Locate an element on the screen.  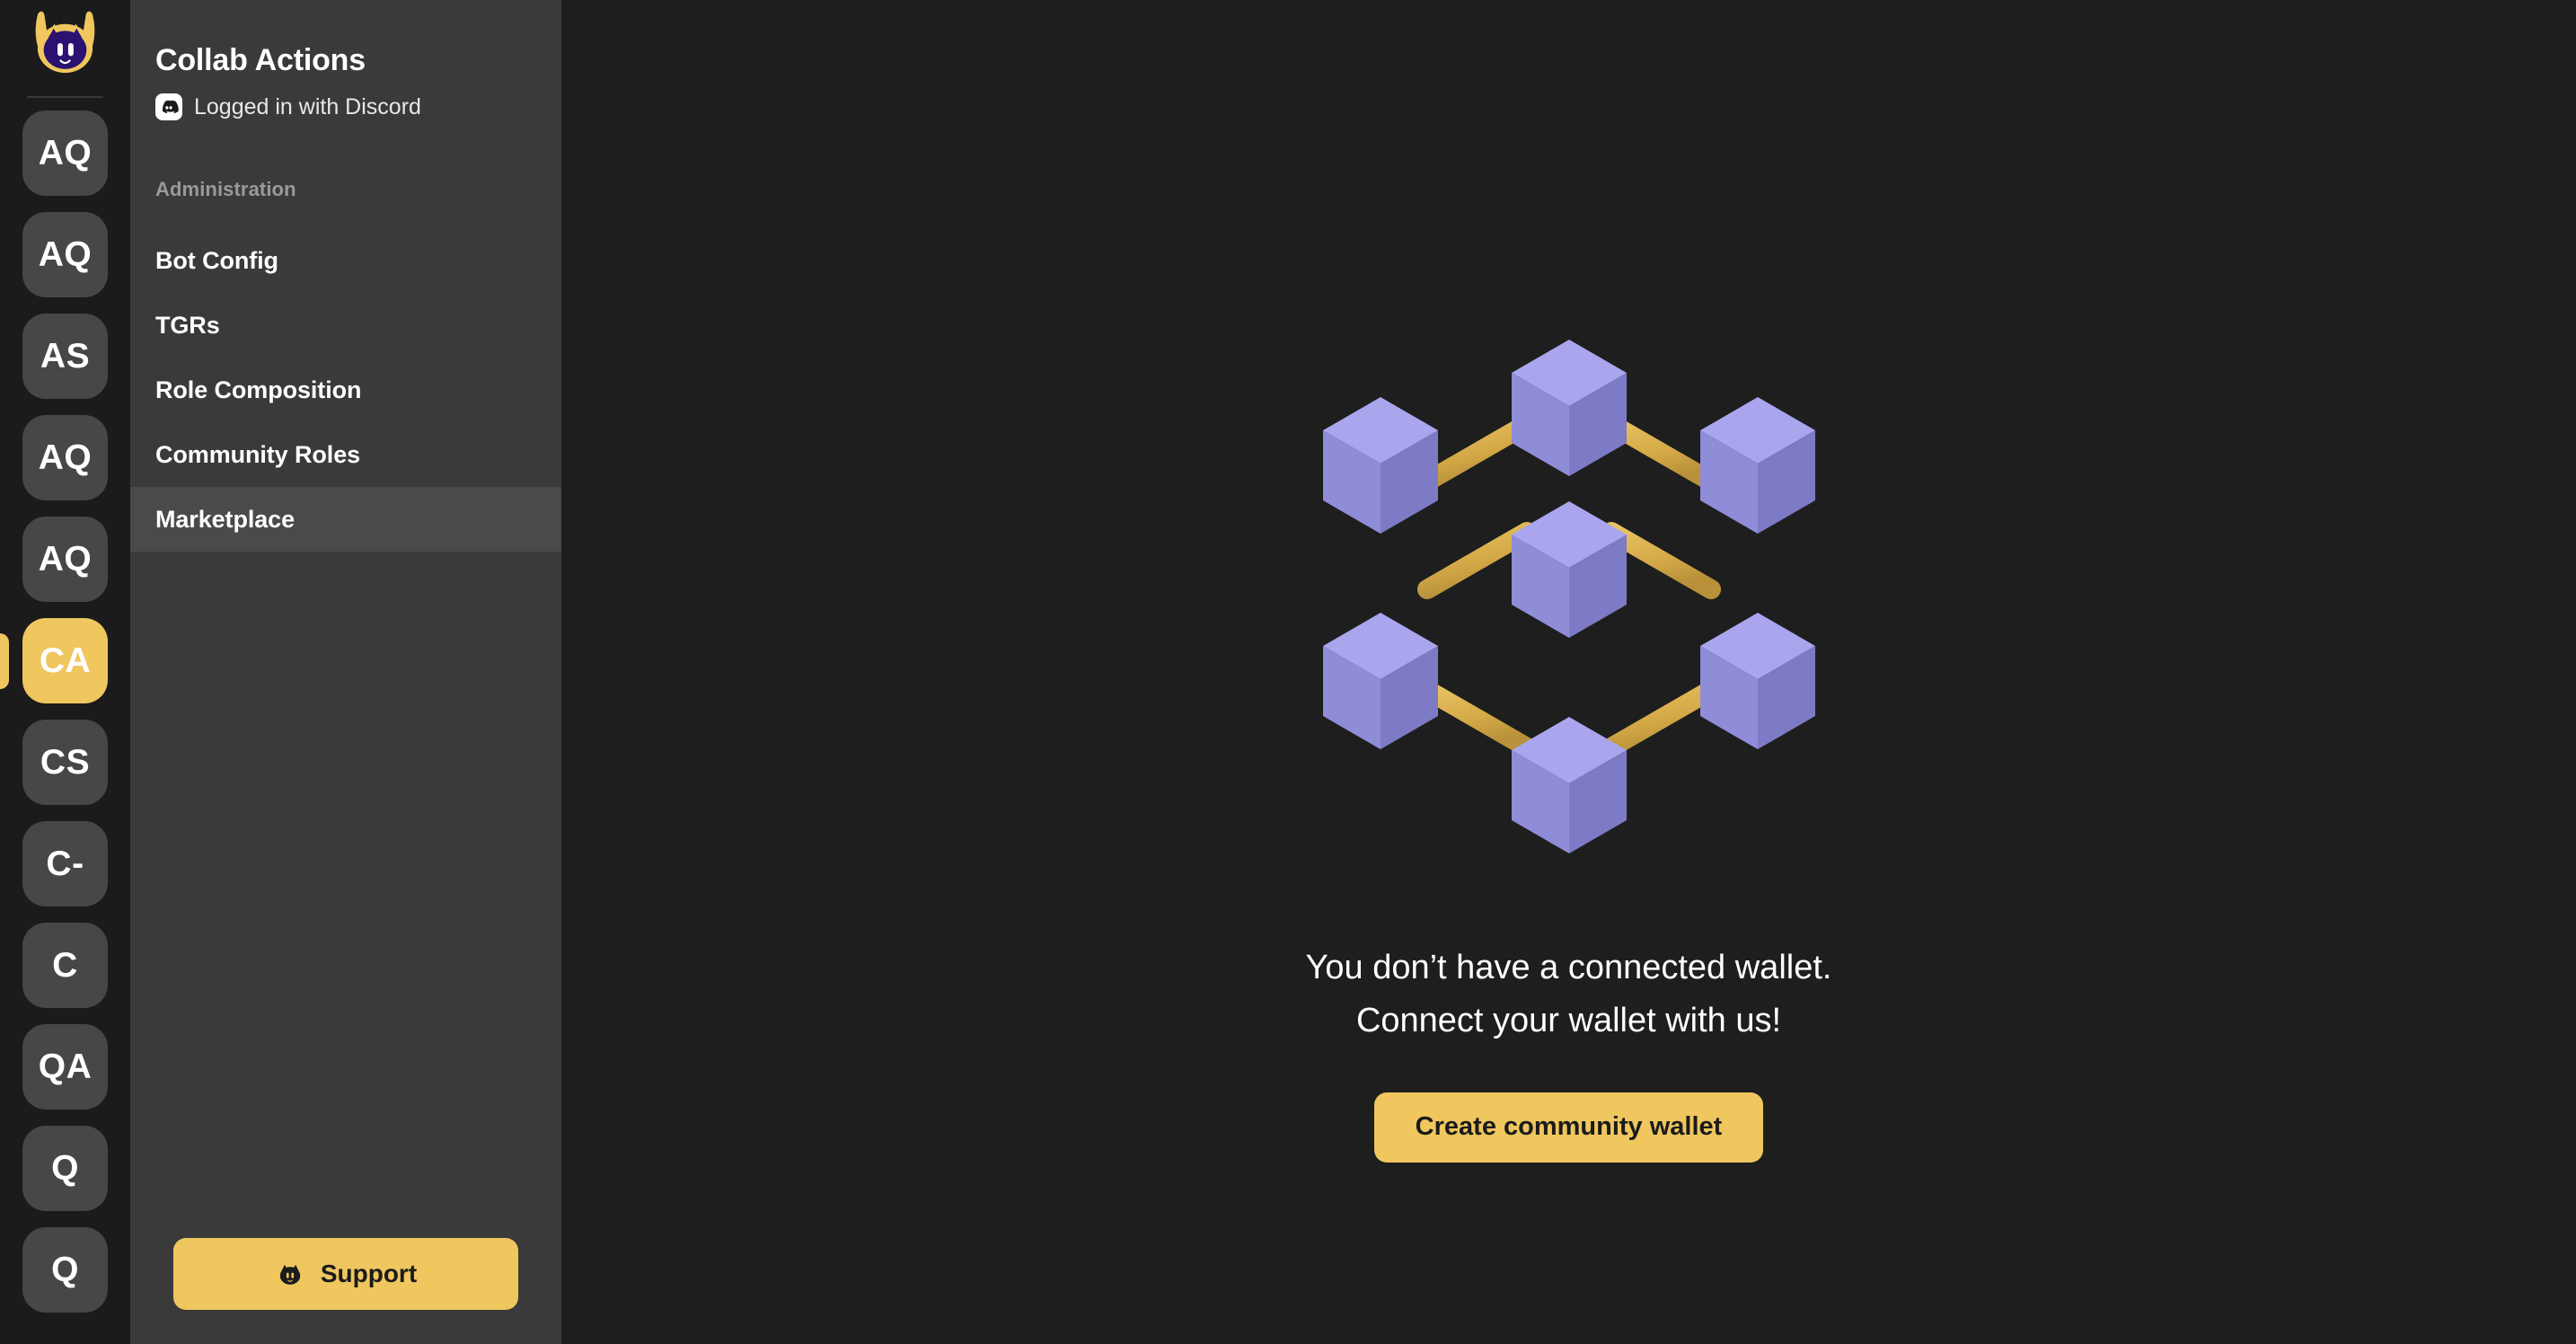
rail-active-indicator is located at coordinates (4, 661).